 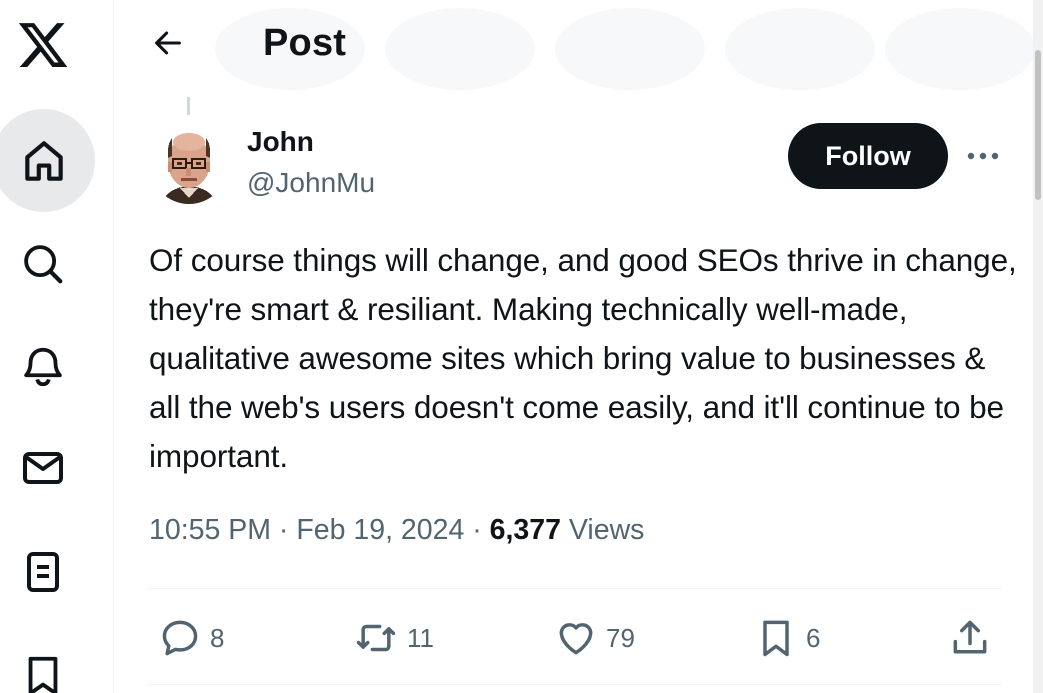 What do you see at coordinates (311, 183) in the screenshot?
I see `author-handle: @JohnMu` at bounding box center [311, 183].